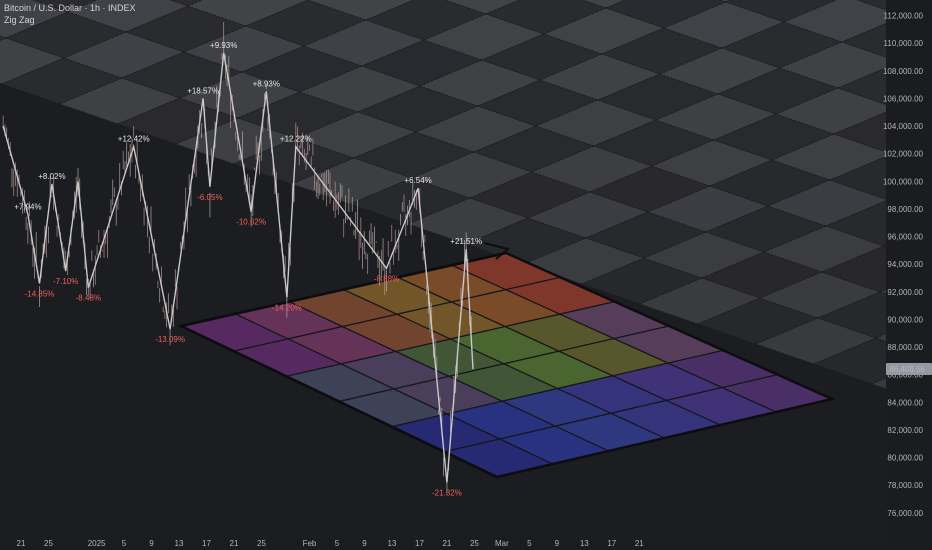  I want to click on price-tick-label: 106,000.00, so click(903, 98).